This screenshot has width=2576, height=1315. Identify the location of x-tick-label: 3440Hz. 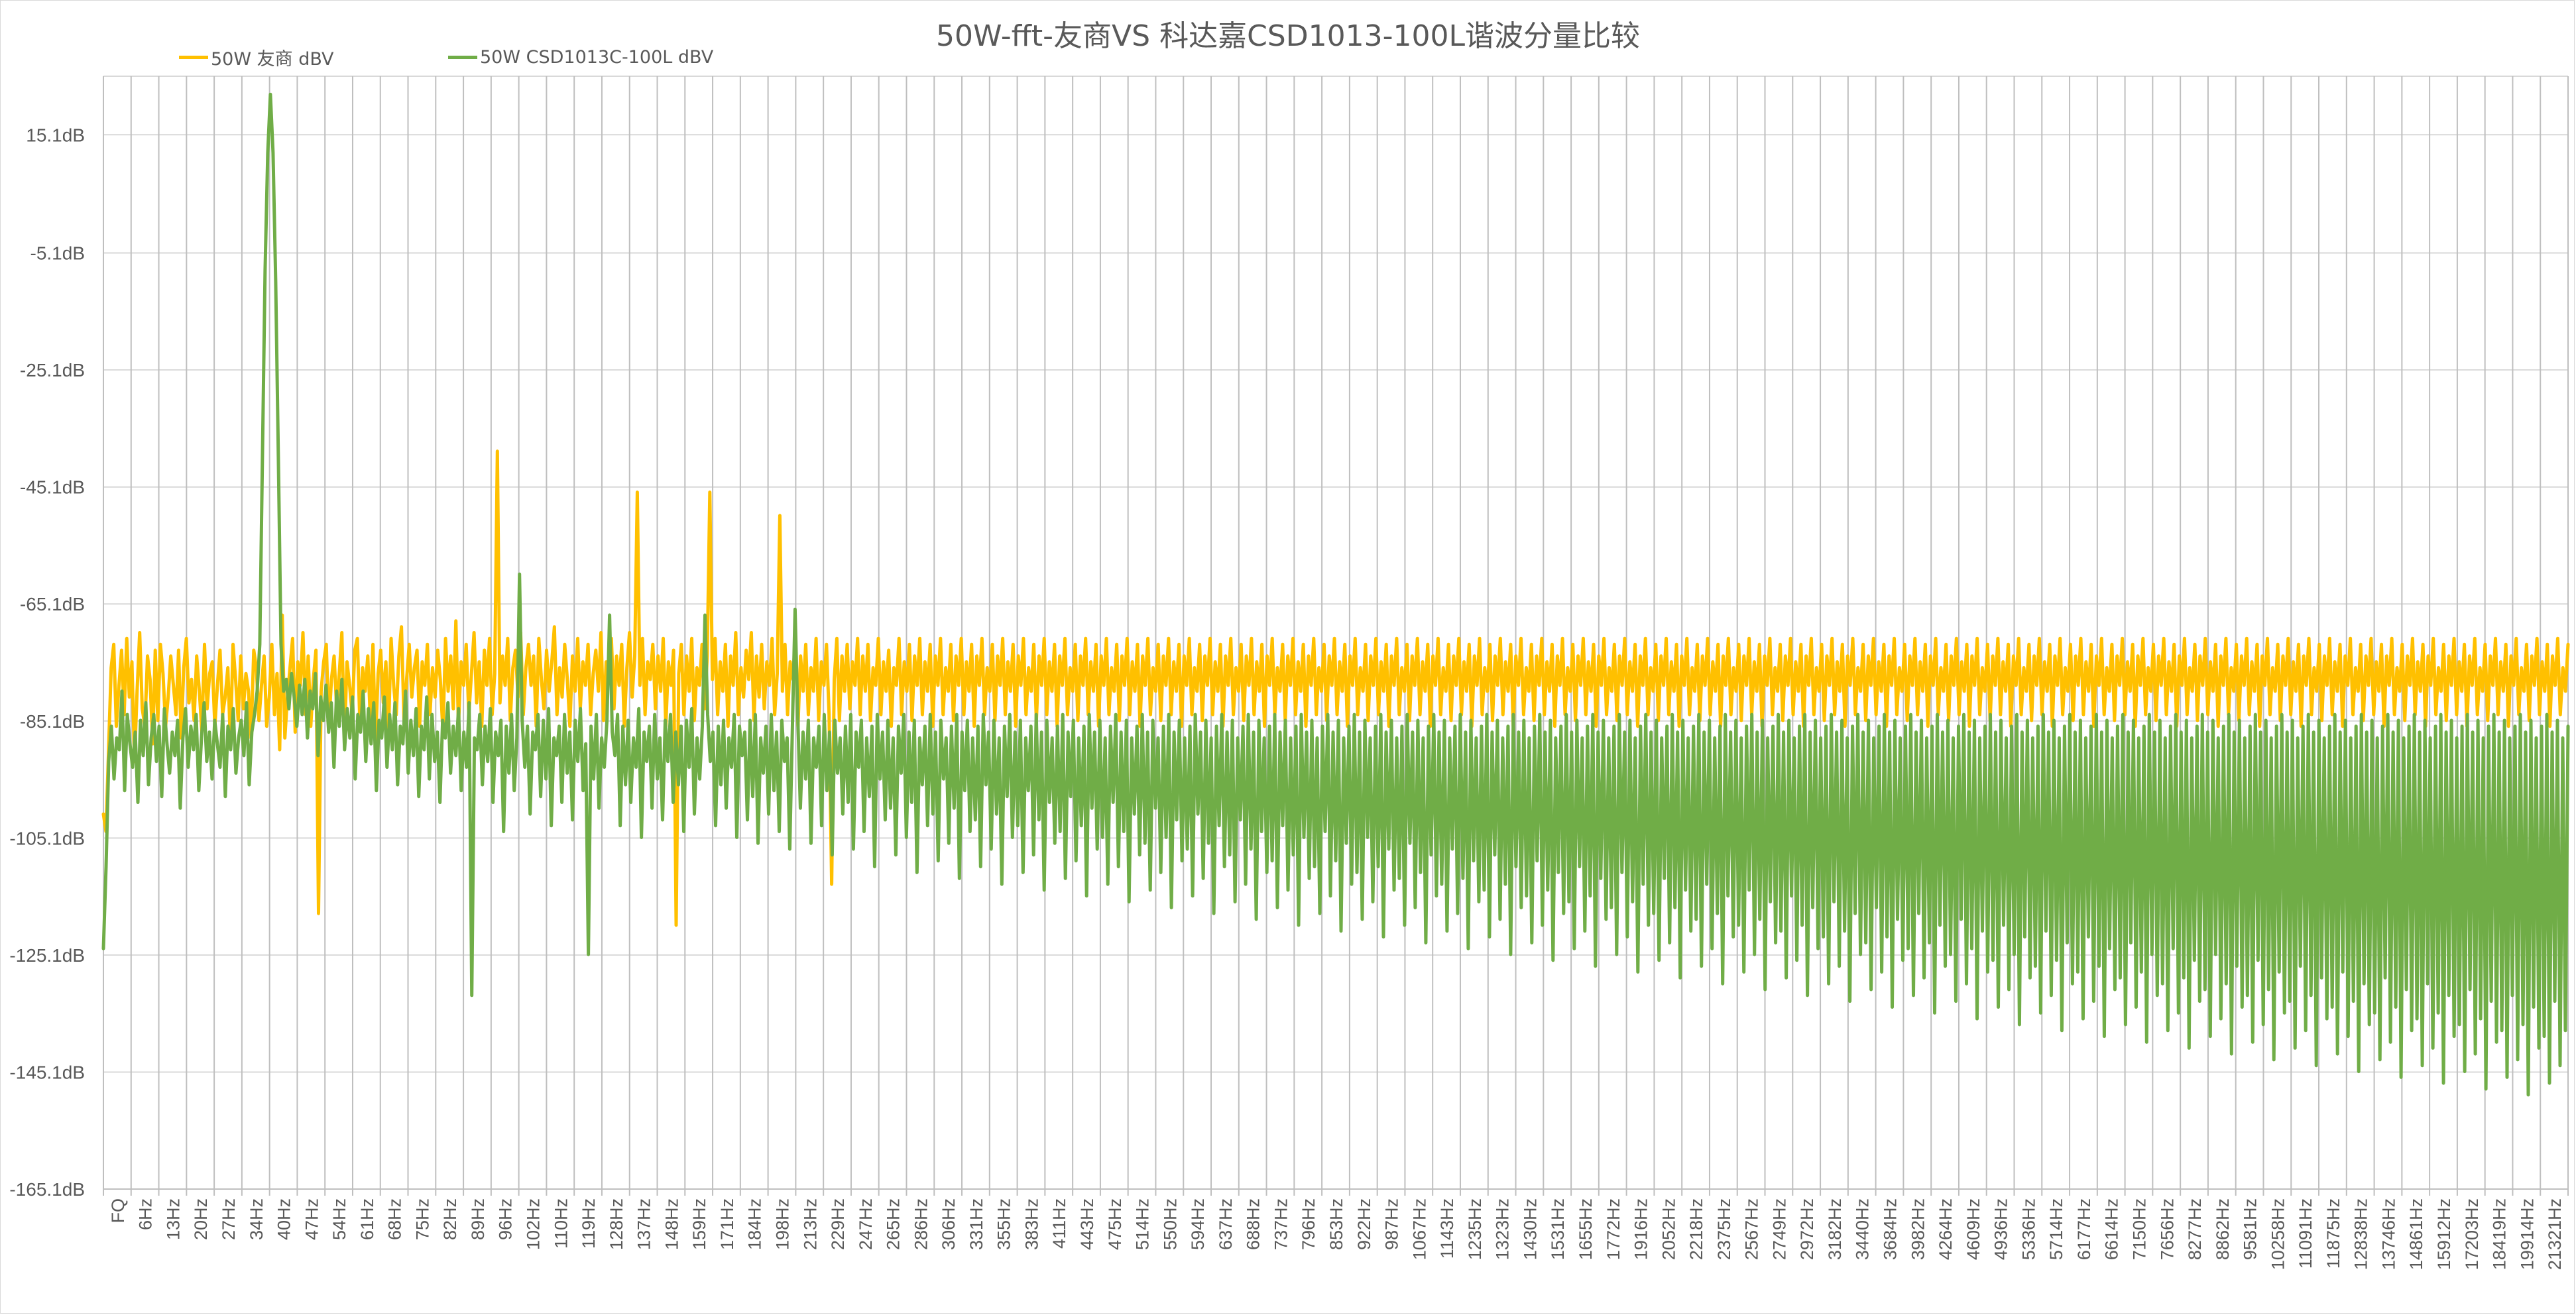
(1863, 1229).